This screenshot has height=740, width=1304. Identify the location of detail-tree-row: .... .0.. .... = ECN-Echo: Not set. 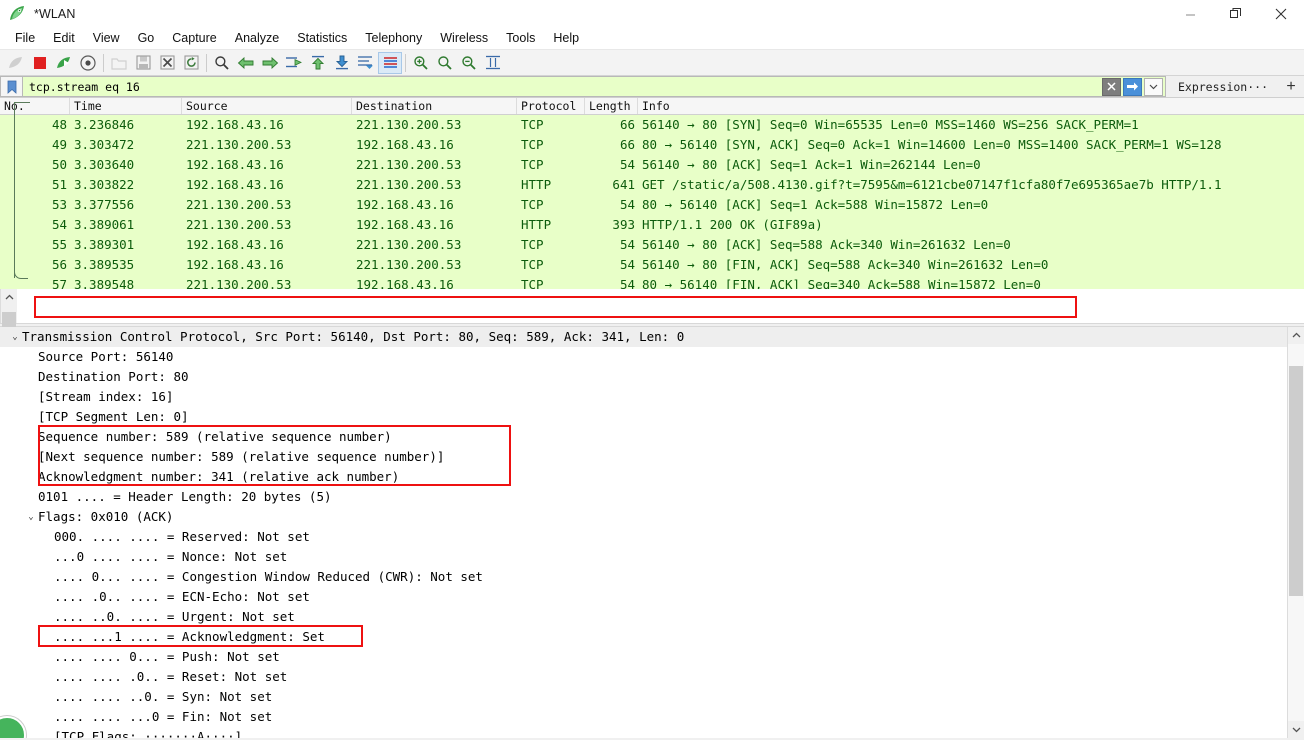
(643, 597).